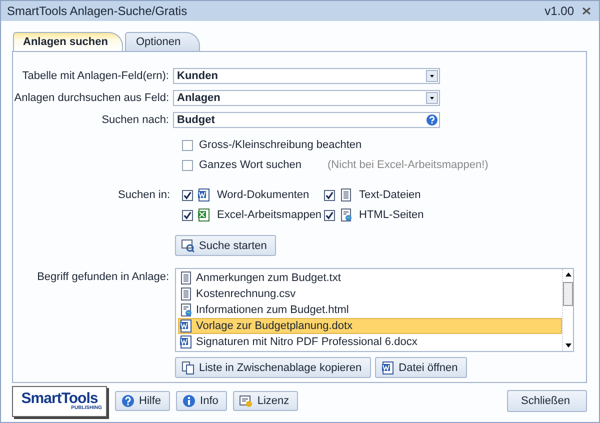 The image size is (600, 423). What do you see at coordinates (135, 120) in the screenshot?
I see `field-label: Suchen nach:` at bounding box center [135, 120].